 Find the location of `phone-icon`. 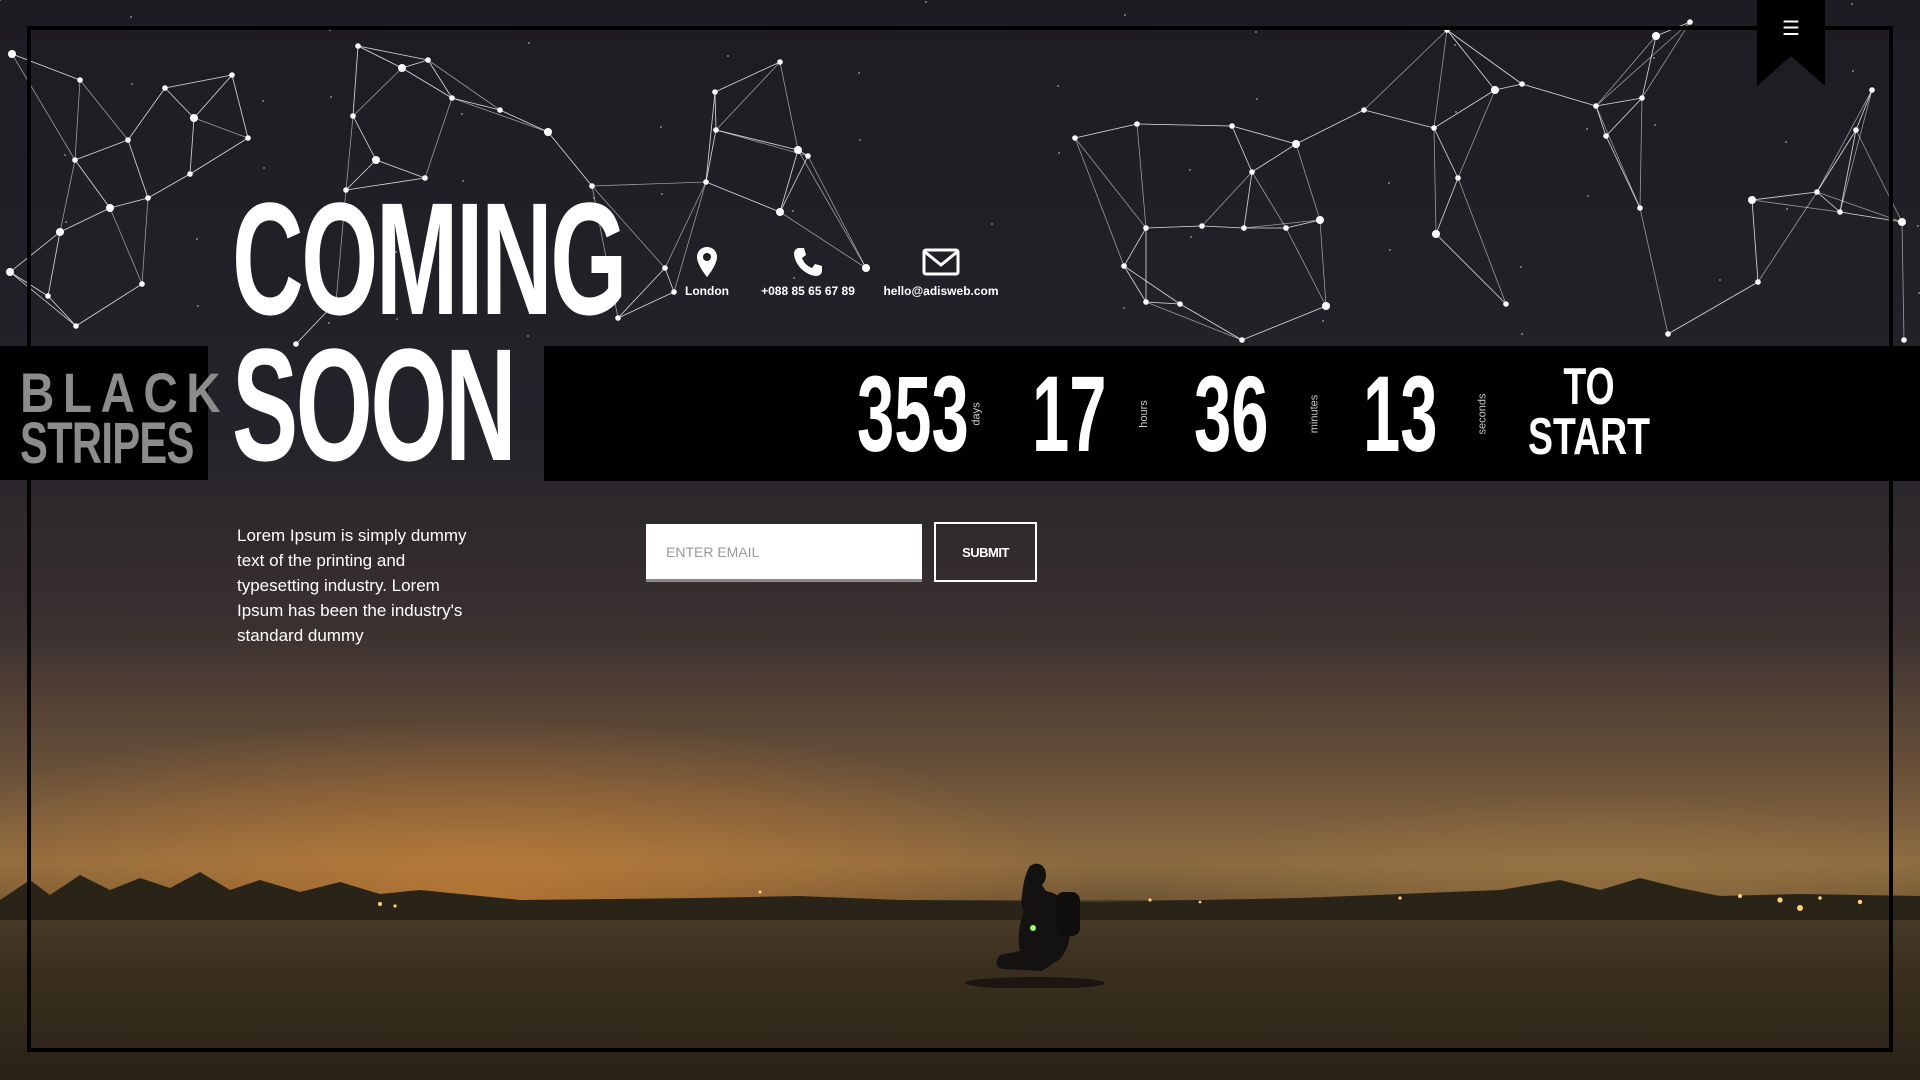

phone-icon is located at coordinates (808, 262).